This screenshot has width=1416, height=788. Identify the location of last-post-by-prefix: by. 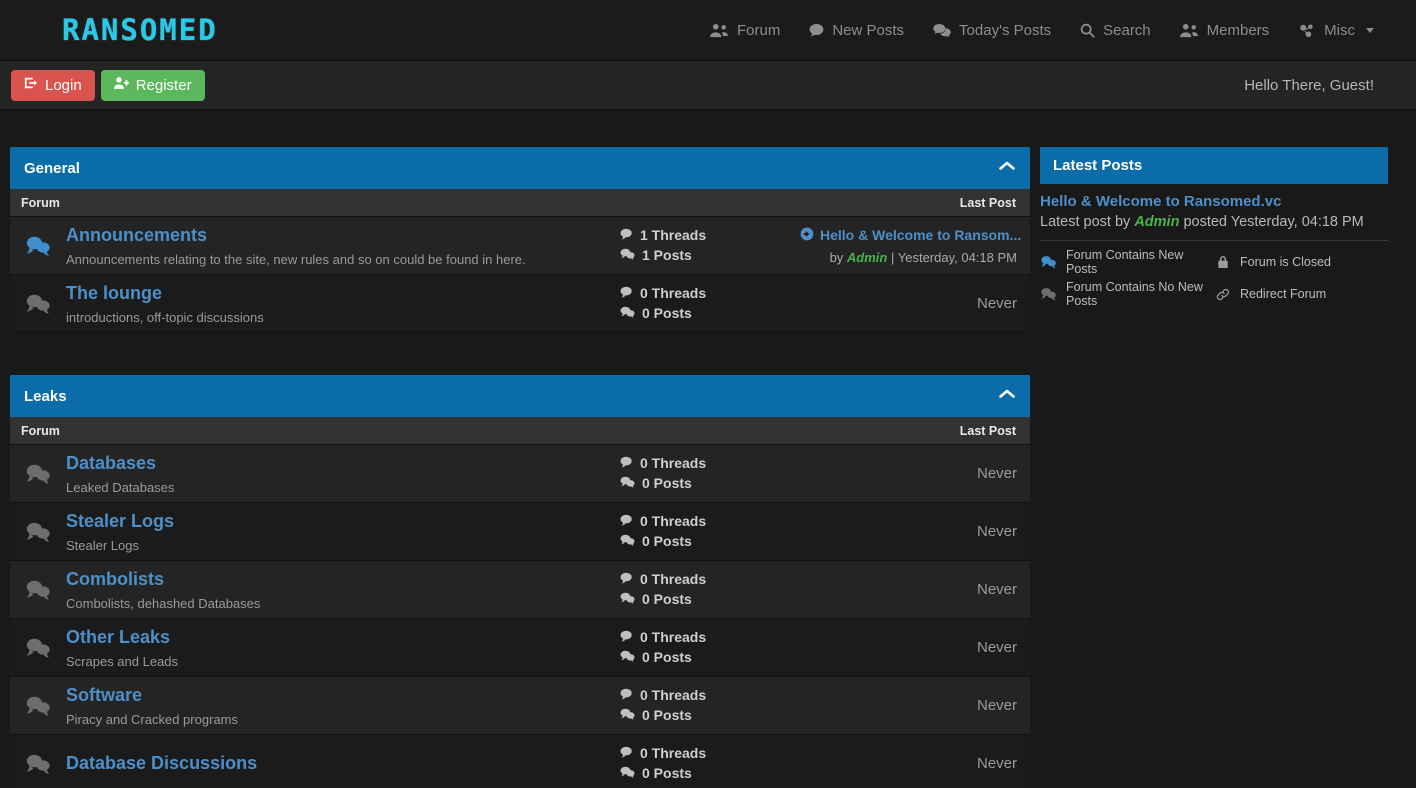
(838, 257).